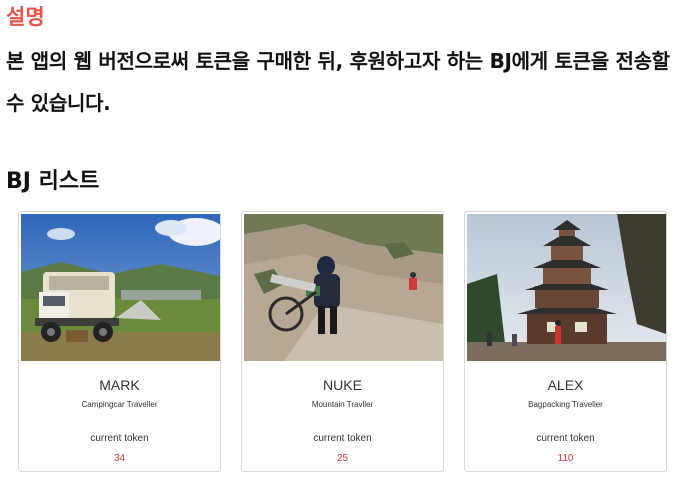 This screenshot has height=485, width=693. Describe the element at coordinates (342, 385) in the screenshot. I see `bj-name: NUKE` at that location.